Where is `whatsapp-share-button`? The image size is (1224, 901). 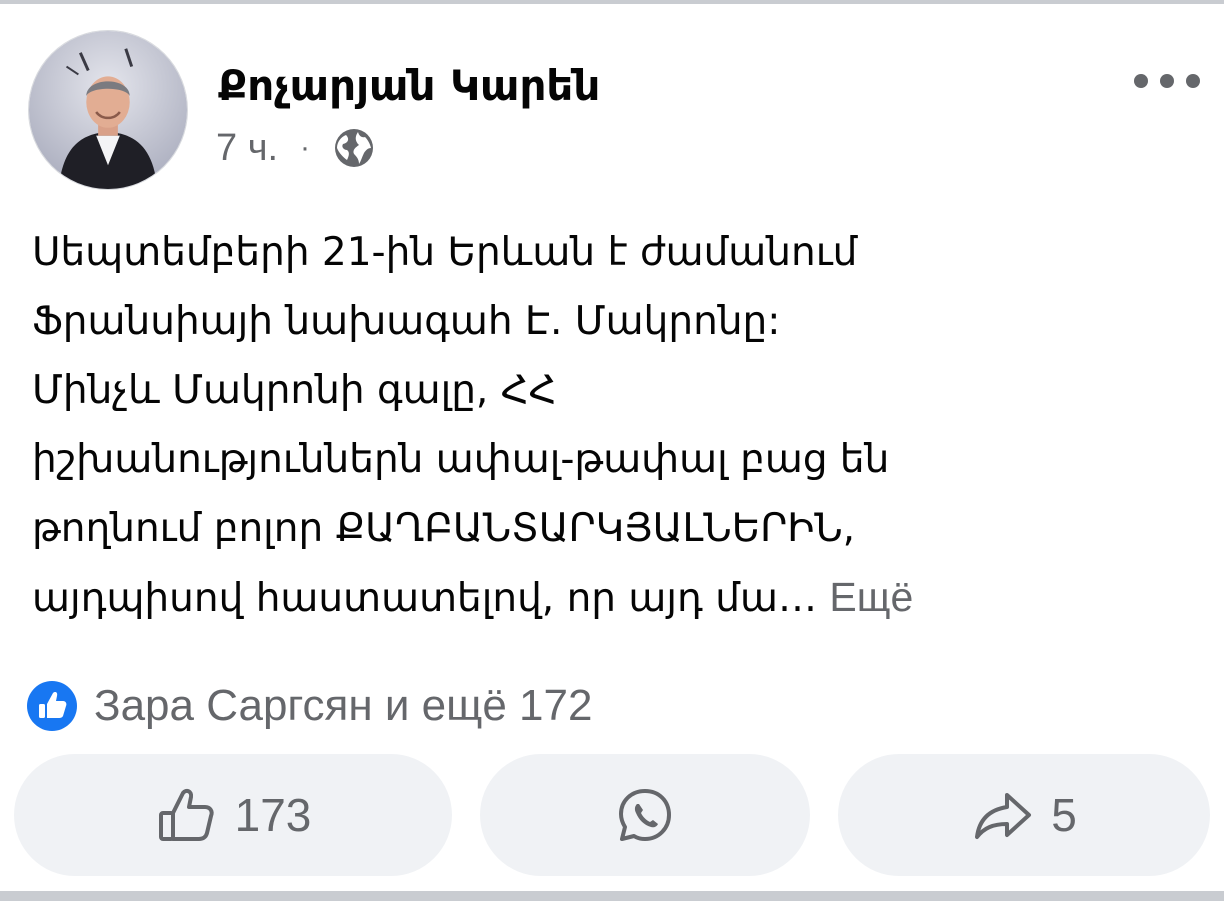
whatsapp-share-button is located at coordinates (645, 815).